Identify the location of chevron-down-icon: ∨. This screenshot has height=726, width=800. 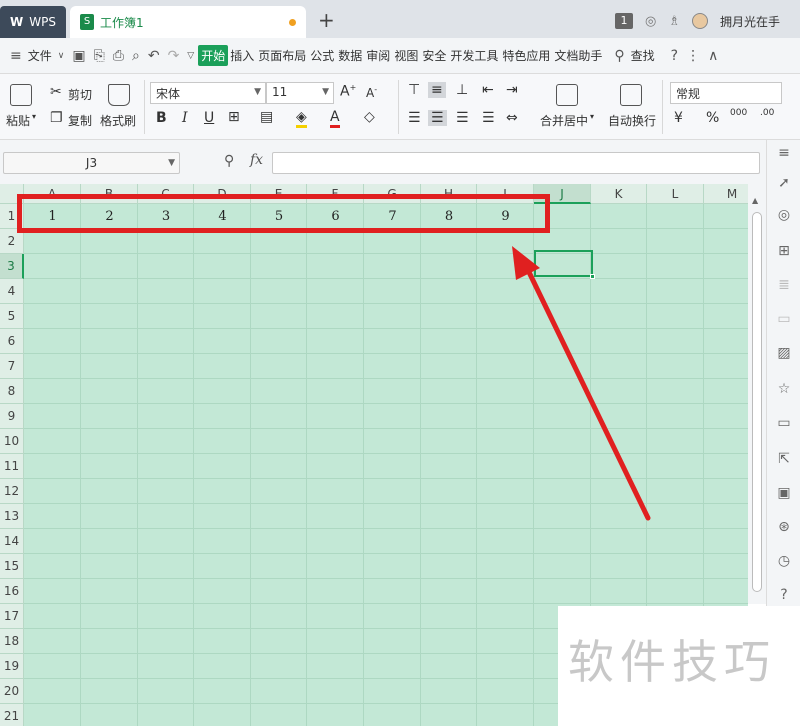
(61, 56).